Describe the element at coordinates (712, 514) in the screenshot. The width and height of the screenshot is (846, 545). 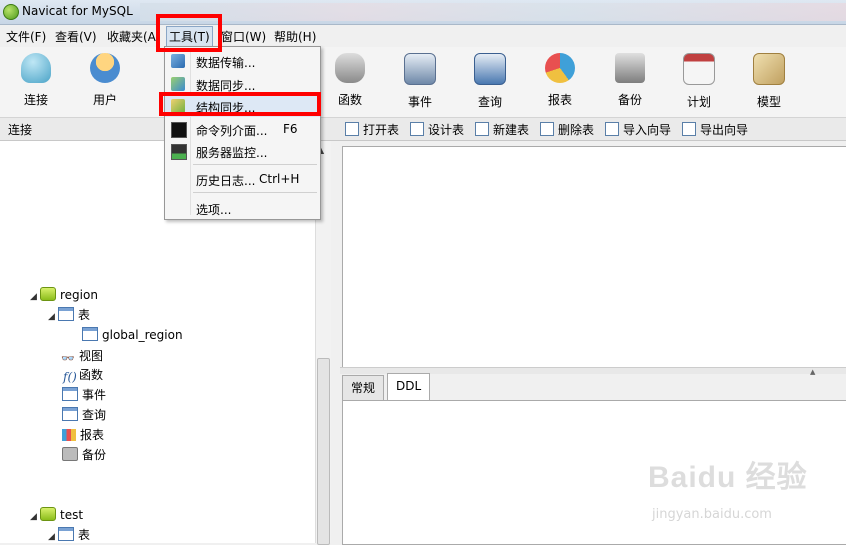
I see `baidu-watermark-url: jingyan.baidu.com` at that location.